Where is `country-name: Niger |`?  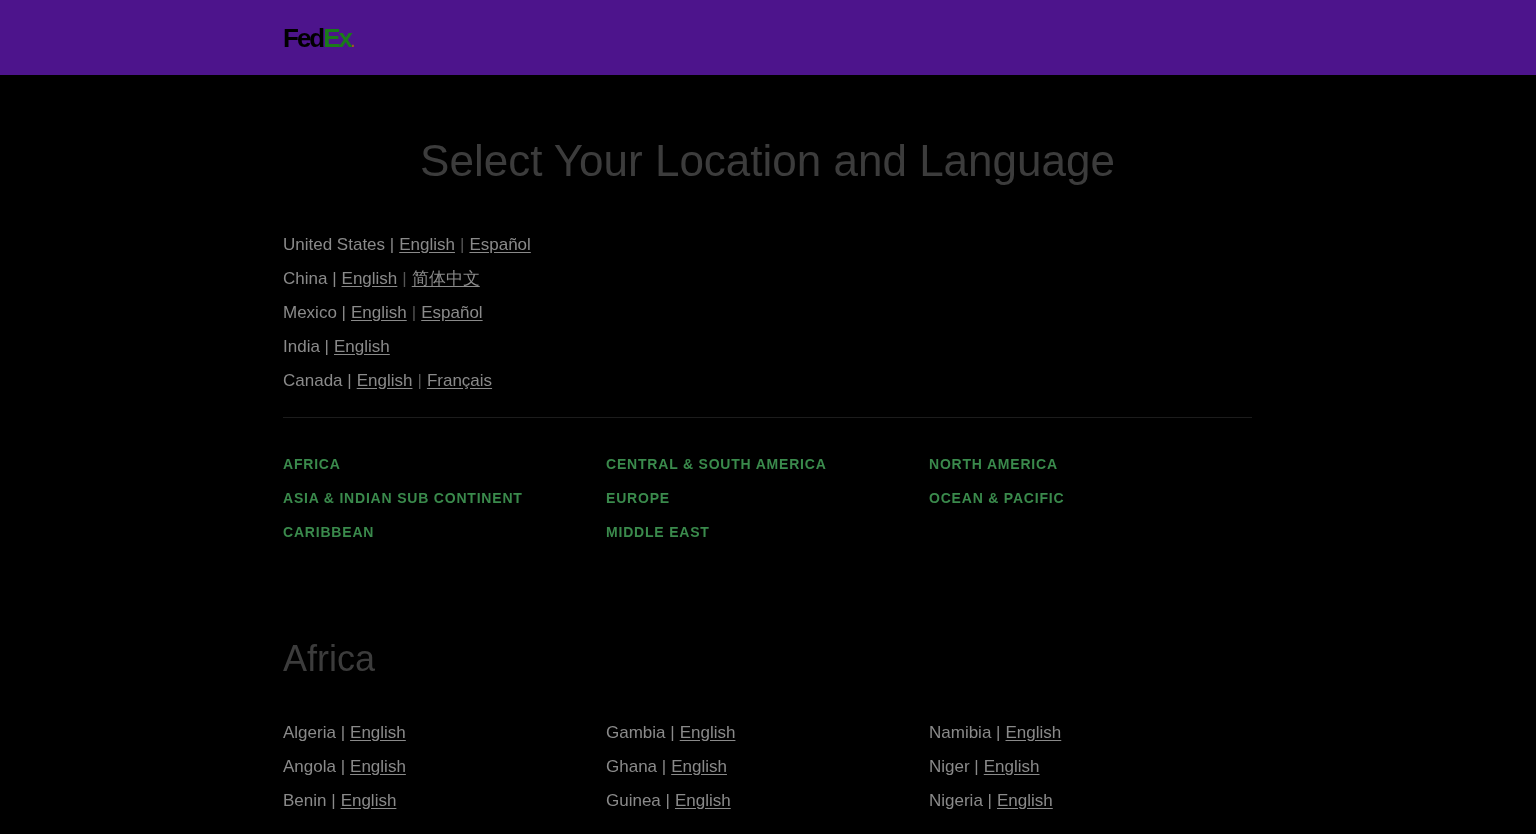
country-name: Niger | is located at coordinates (954, 767).